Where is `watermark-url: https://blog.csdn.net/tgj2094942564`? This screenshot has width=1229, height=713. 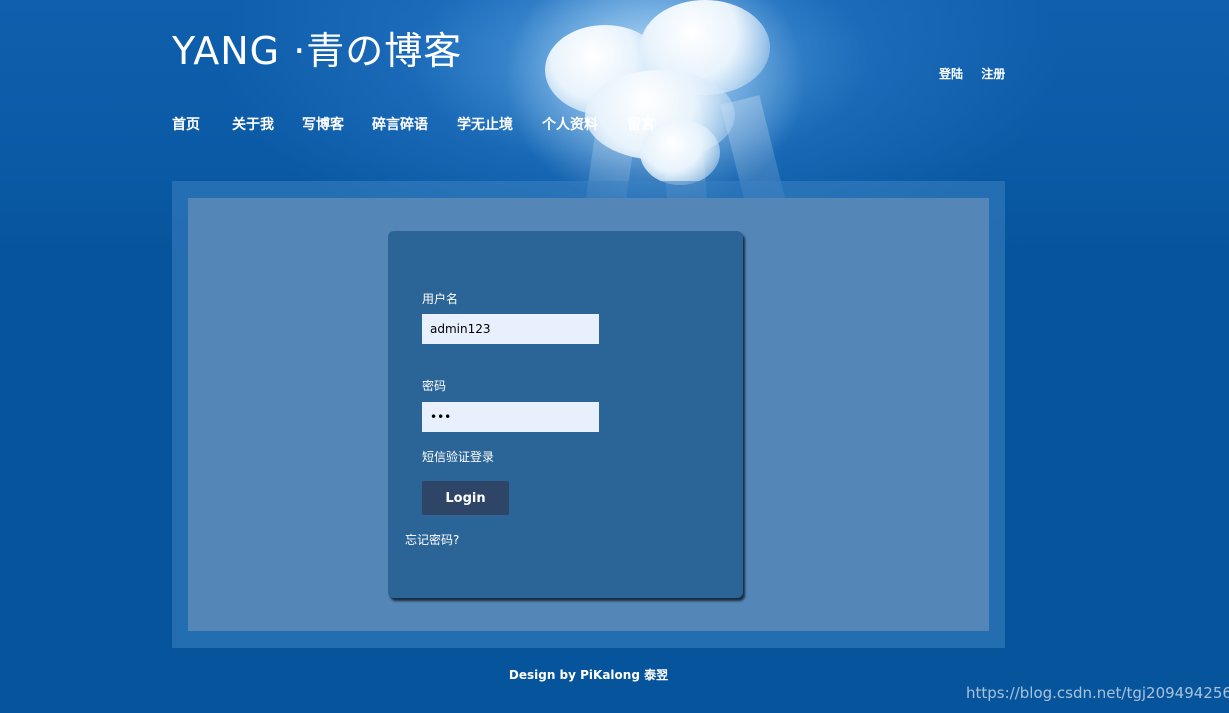 watermark-url: https://blog.csdn.net/tgj2094942564 is located at coordinates (1097, 693).